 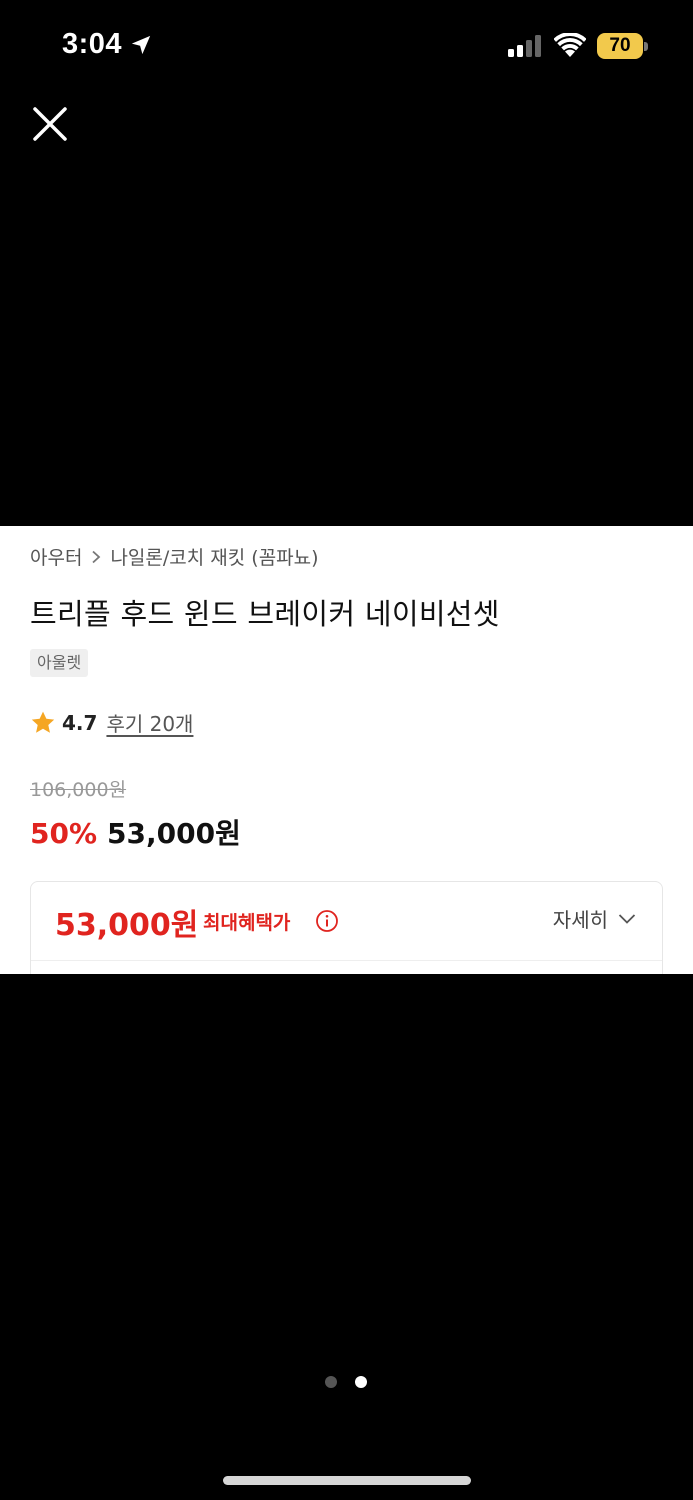 What do you see at coordinates (127, 925) in the screenshot?
I see `max-benefit-price: 53,000원` at bounding box center [127, 925].